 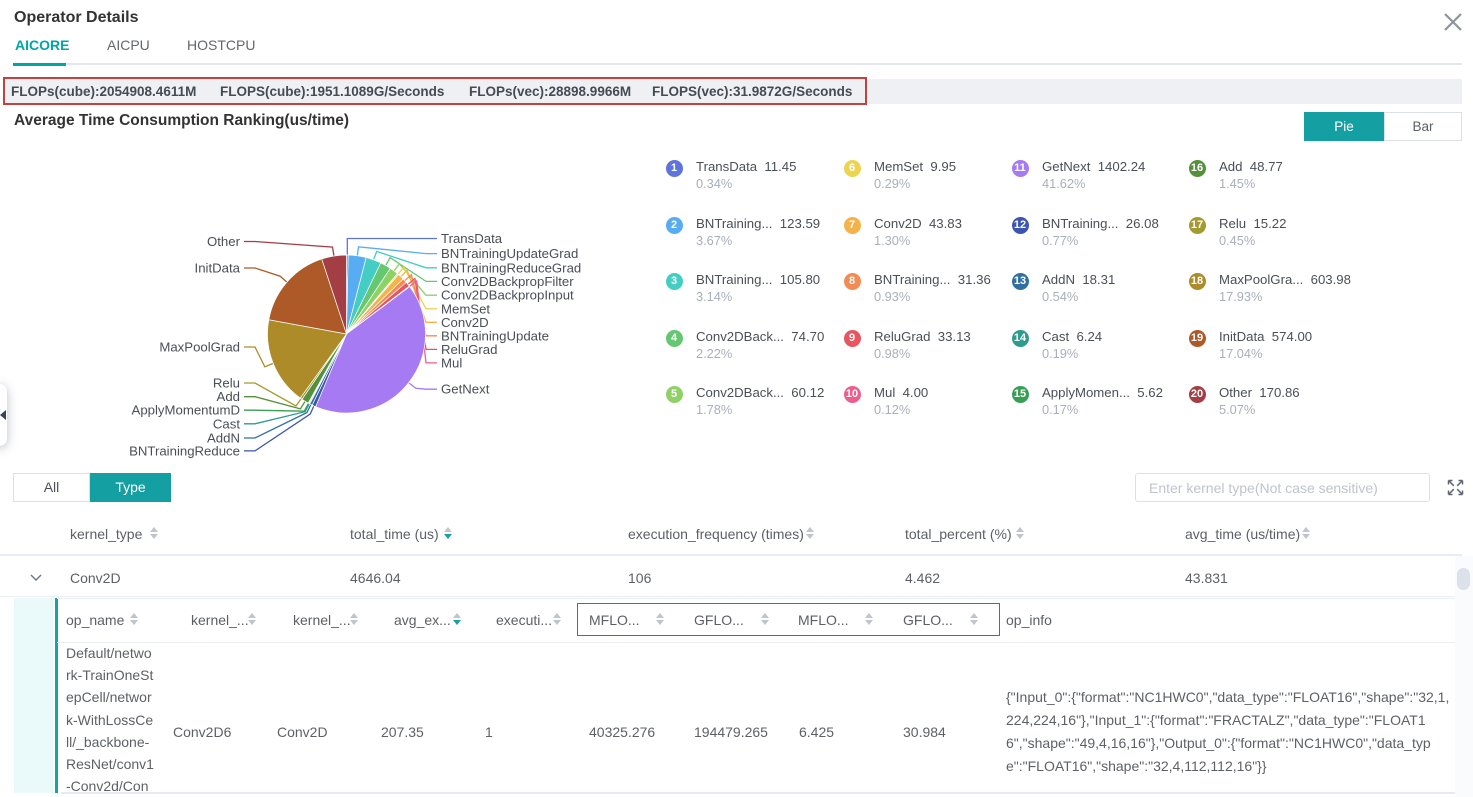 What do you see at coordinates (472, 238) in the screenshot?
I see `svg-text: TransData` at bounding box center [472, 238].